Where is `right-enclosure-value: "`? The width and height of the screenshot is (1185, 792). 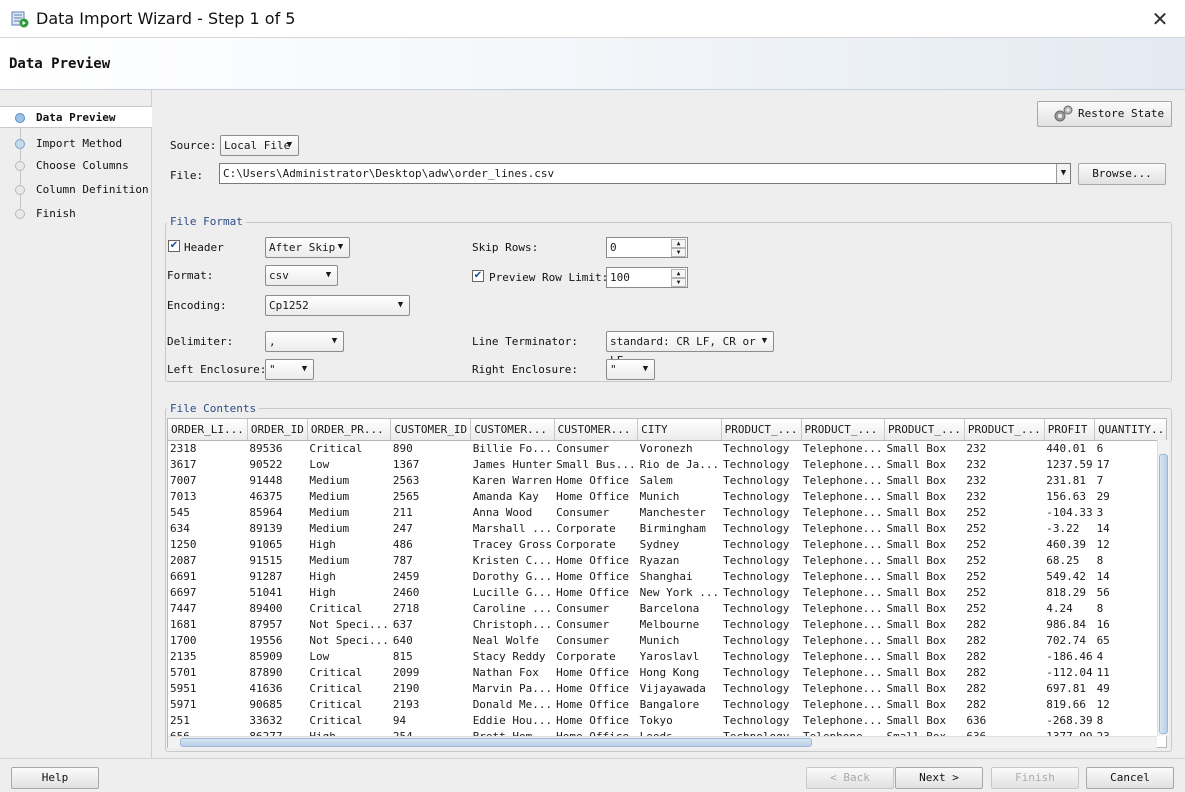 right-enclosure-value: " is located at coordinates (613, 369).